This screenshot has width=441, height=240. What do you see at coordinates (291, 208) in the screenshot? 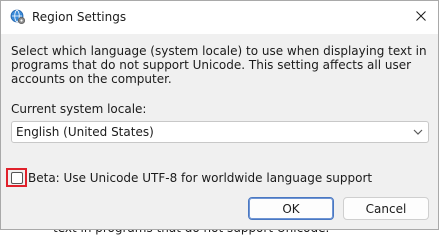
I see `ok-button: OK` at bounding box center [291, 208].